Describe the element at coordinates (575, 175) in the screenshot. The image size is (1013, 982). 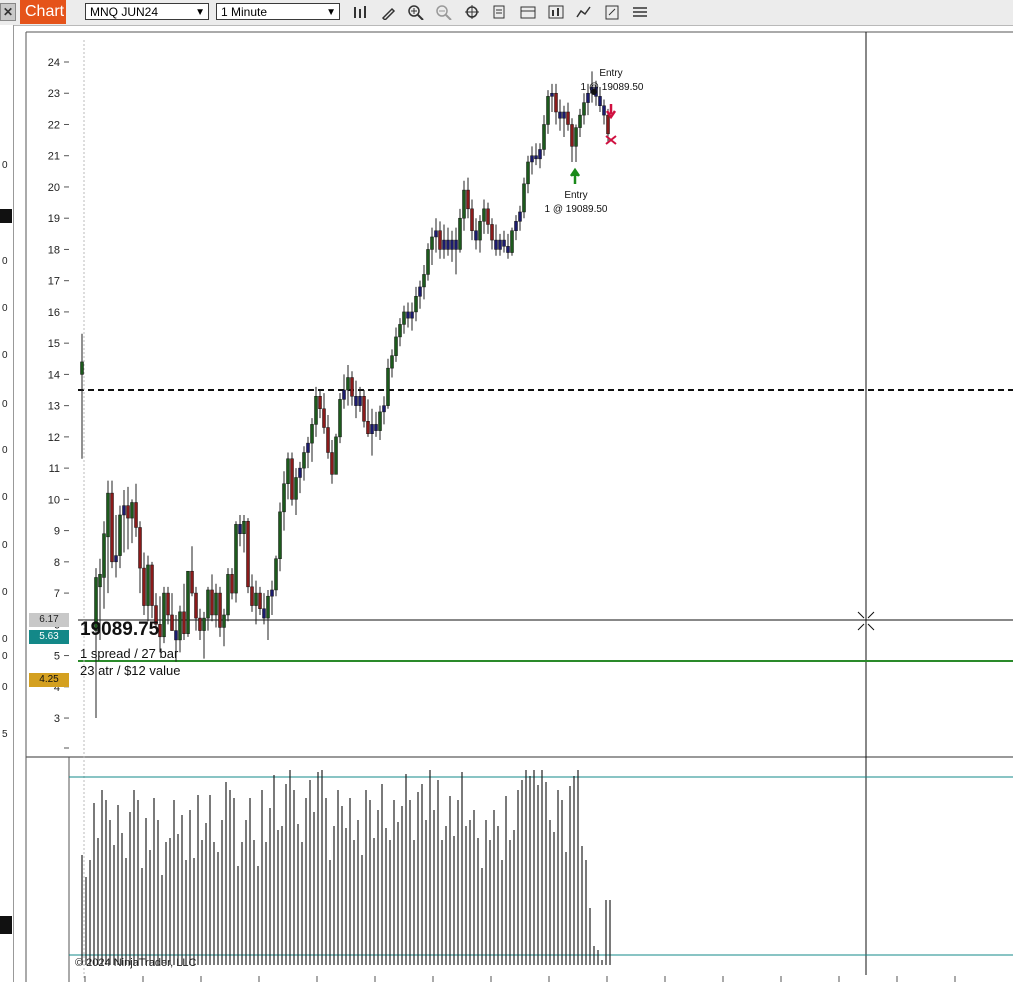
I see `buy-entry-arrow-icon` at that location.